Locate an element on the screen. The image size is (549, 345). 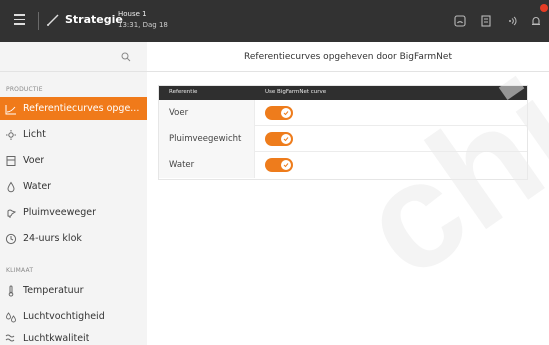
sidebar-item-luchtvochtigheid: Luchtvochtigheid is located at coordinates (73, 316).